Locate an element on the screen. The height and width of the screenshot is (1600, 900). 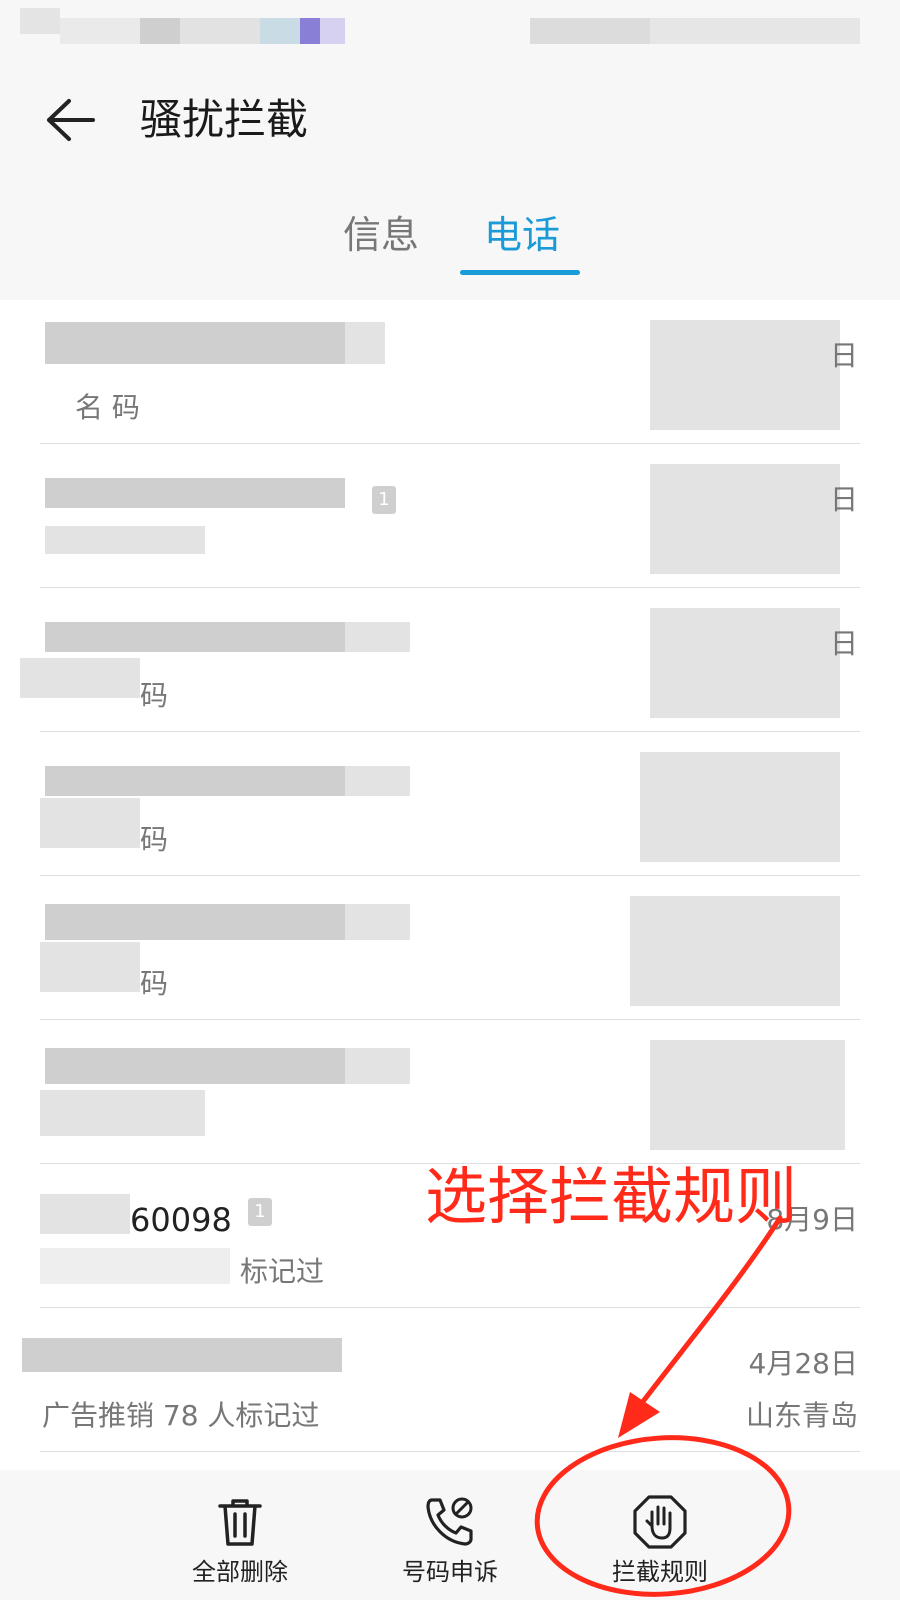
bottom-toolbar: 全部删除 号码申诉 拦截规则 is located at coordinates (450, 1535).